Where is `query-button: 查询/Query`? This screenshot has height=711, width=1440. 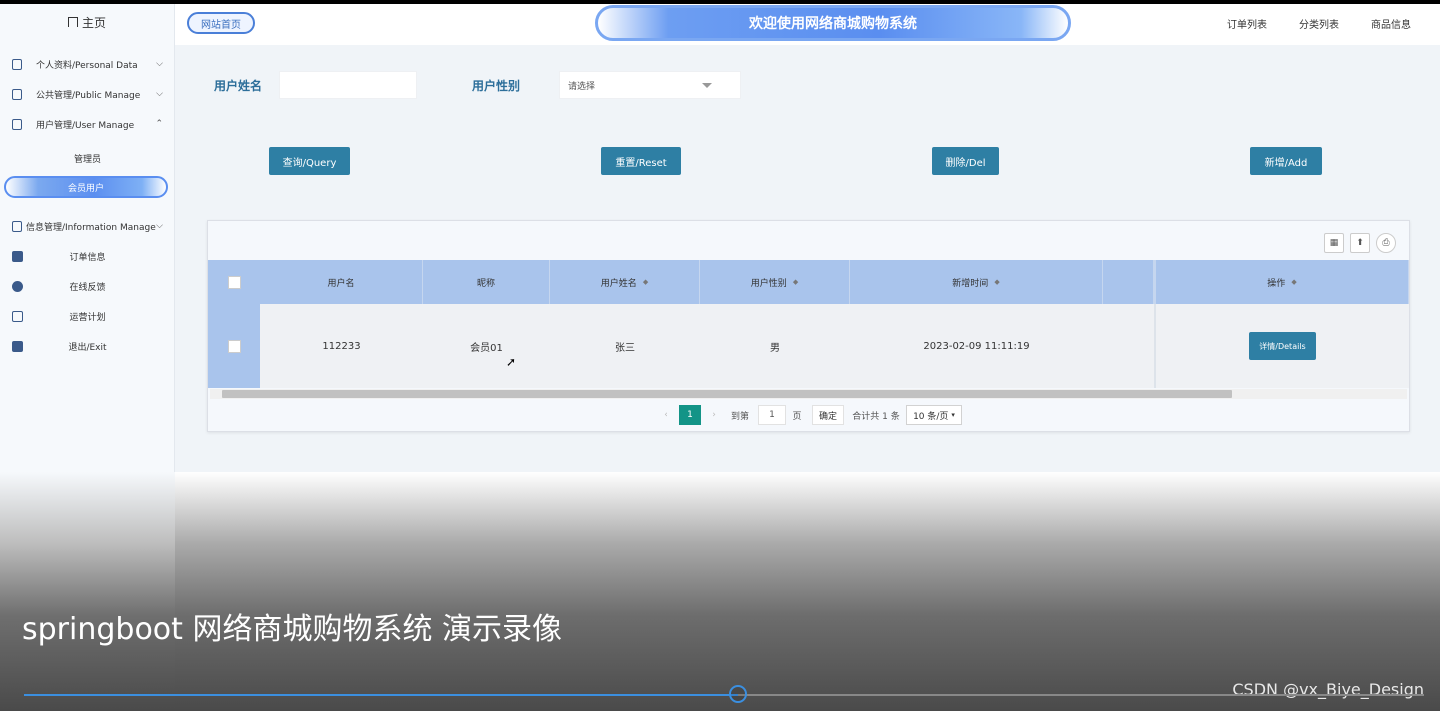 query-button: 查询/Query is located at coordinates (309, 161).